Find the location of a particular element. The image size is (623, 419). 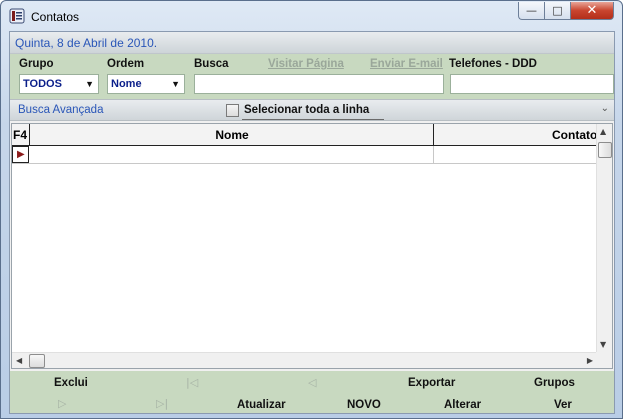

select-row-underline is located at coordinates (313, 119).